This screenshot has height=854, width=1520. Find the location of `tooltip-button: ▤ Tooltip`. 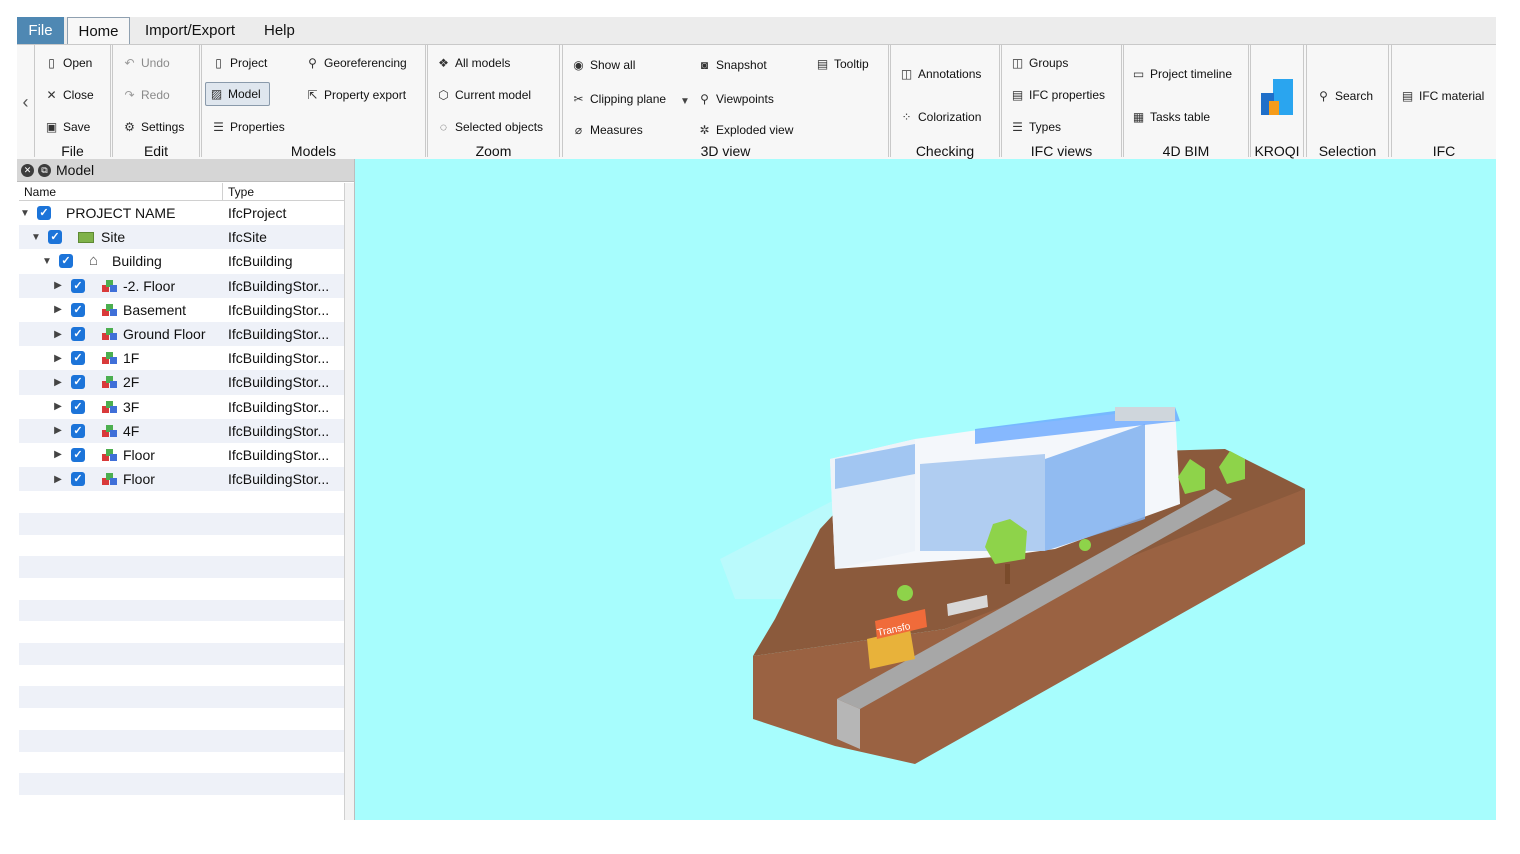

tooltip-button: ▤ Tooltip is located at coordinates (842, 64).